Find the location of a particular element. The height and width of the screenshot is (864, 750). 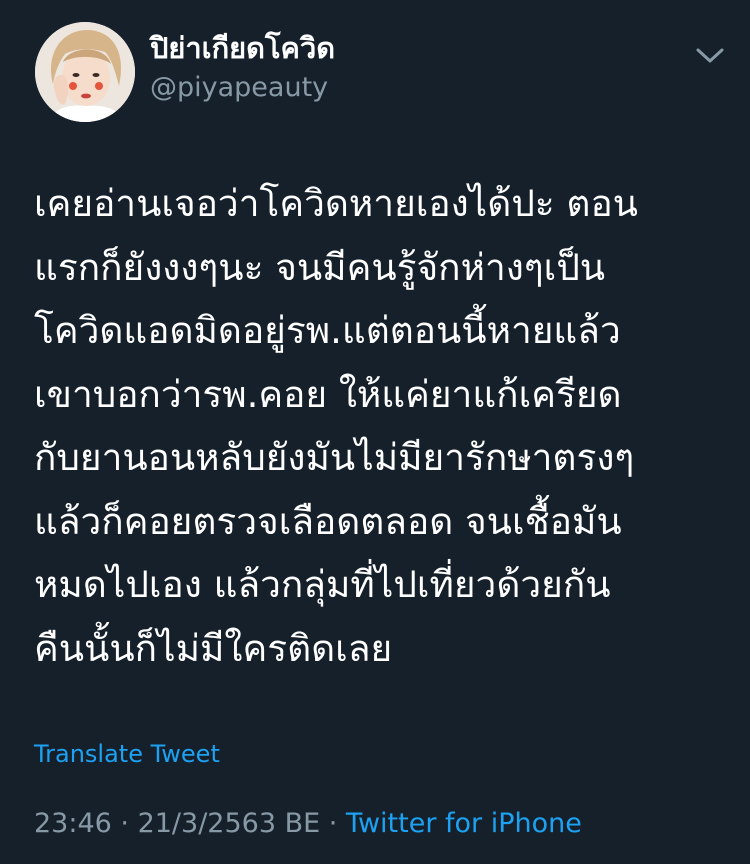

tweet-text-line: หมดไปเอง แล้วกลุ่มที่ไปเที่ยวด้วยกัน is located at coordinates (322, 584).